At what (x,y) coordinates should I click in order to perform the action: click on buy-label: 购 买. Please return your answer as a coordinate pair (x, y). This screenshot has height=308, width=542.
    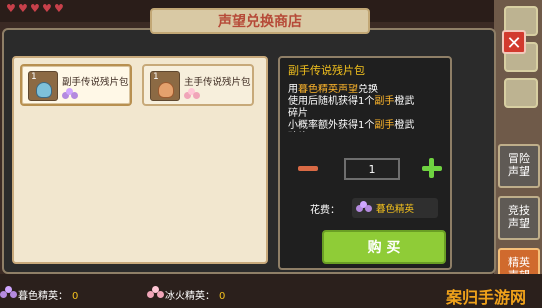
    Looking at the image, I should click on (384, 248).